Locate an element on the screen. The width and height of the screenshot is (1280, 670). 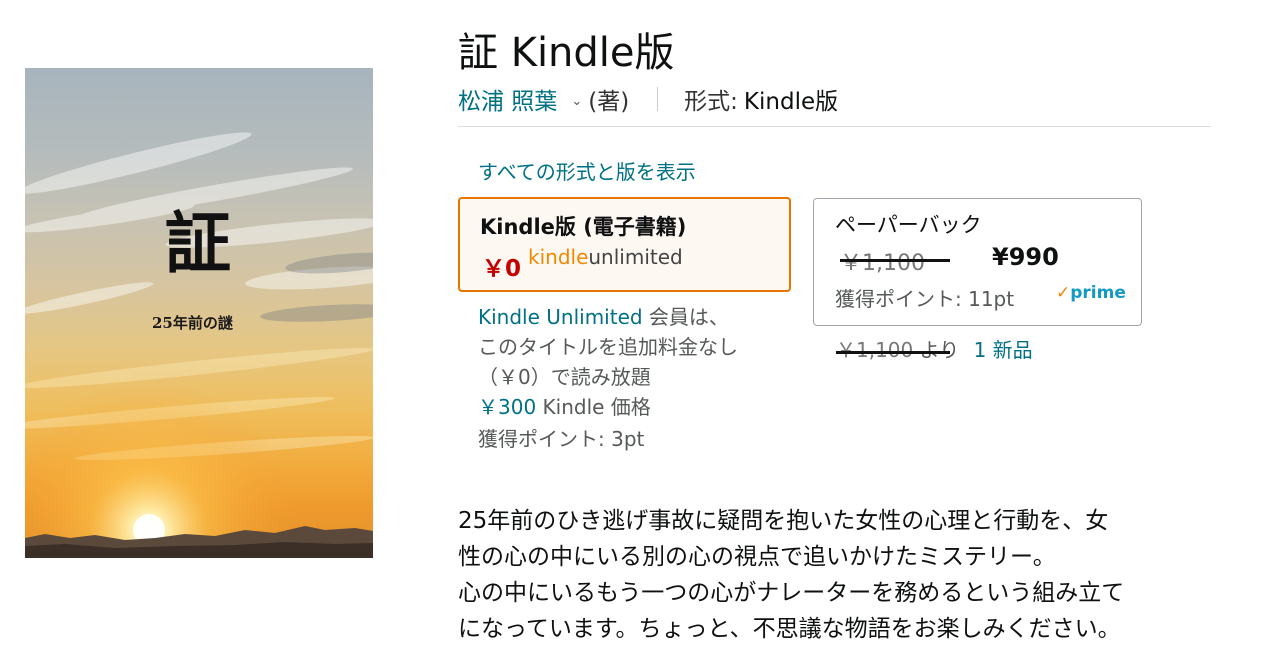
format-value: Kindle版 is located at coordinates (791, 102).